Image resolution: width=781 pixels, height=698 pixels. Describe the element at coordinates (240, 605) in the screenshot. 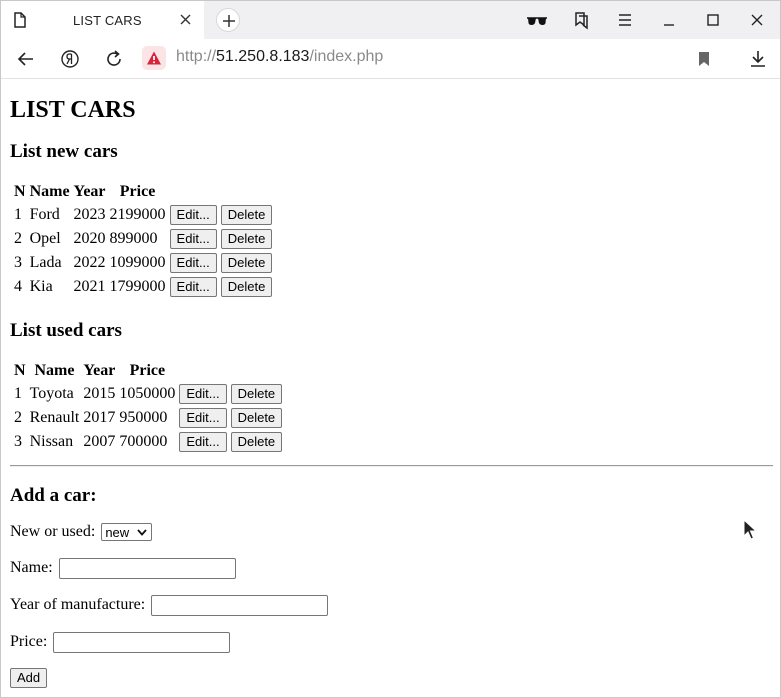

I see `year-input` at that location.